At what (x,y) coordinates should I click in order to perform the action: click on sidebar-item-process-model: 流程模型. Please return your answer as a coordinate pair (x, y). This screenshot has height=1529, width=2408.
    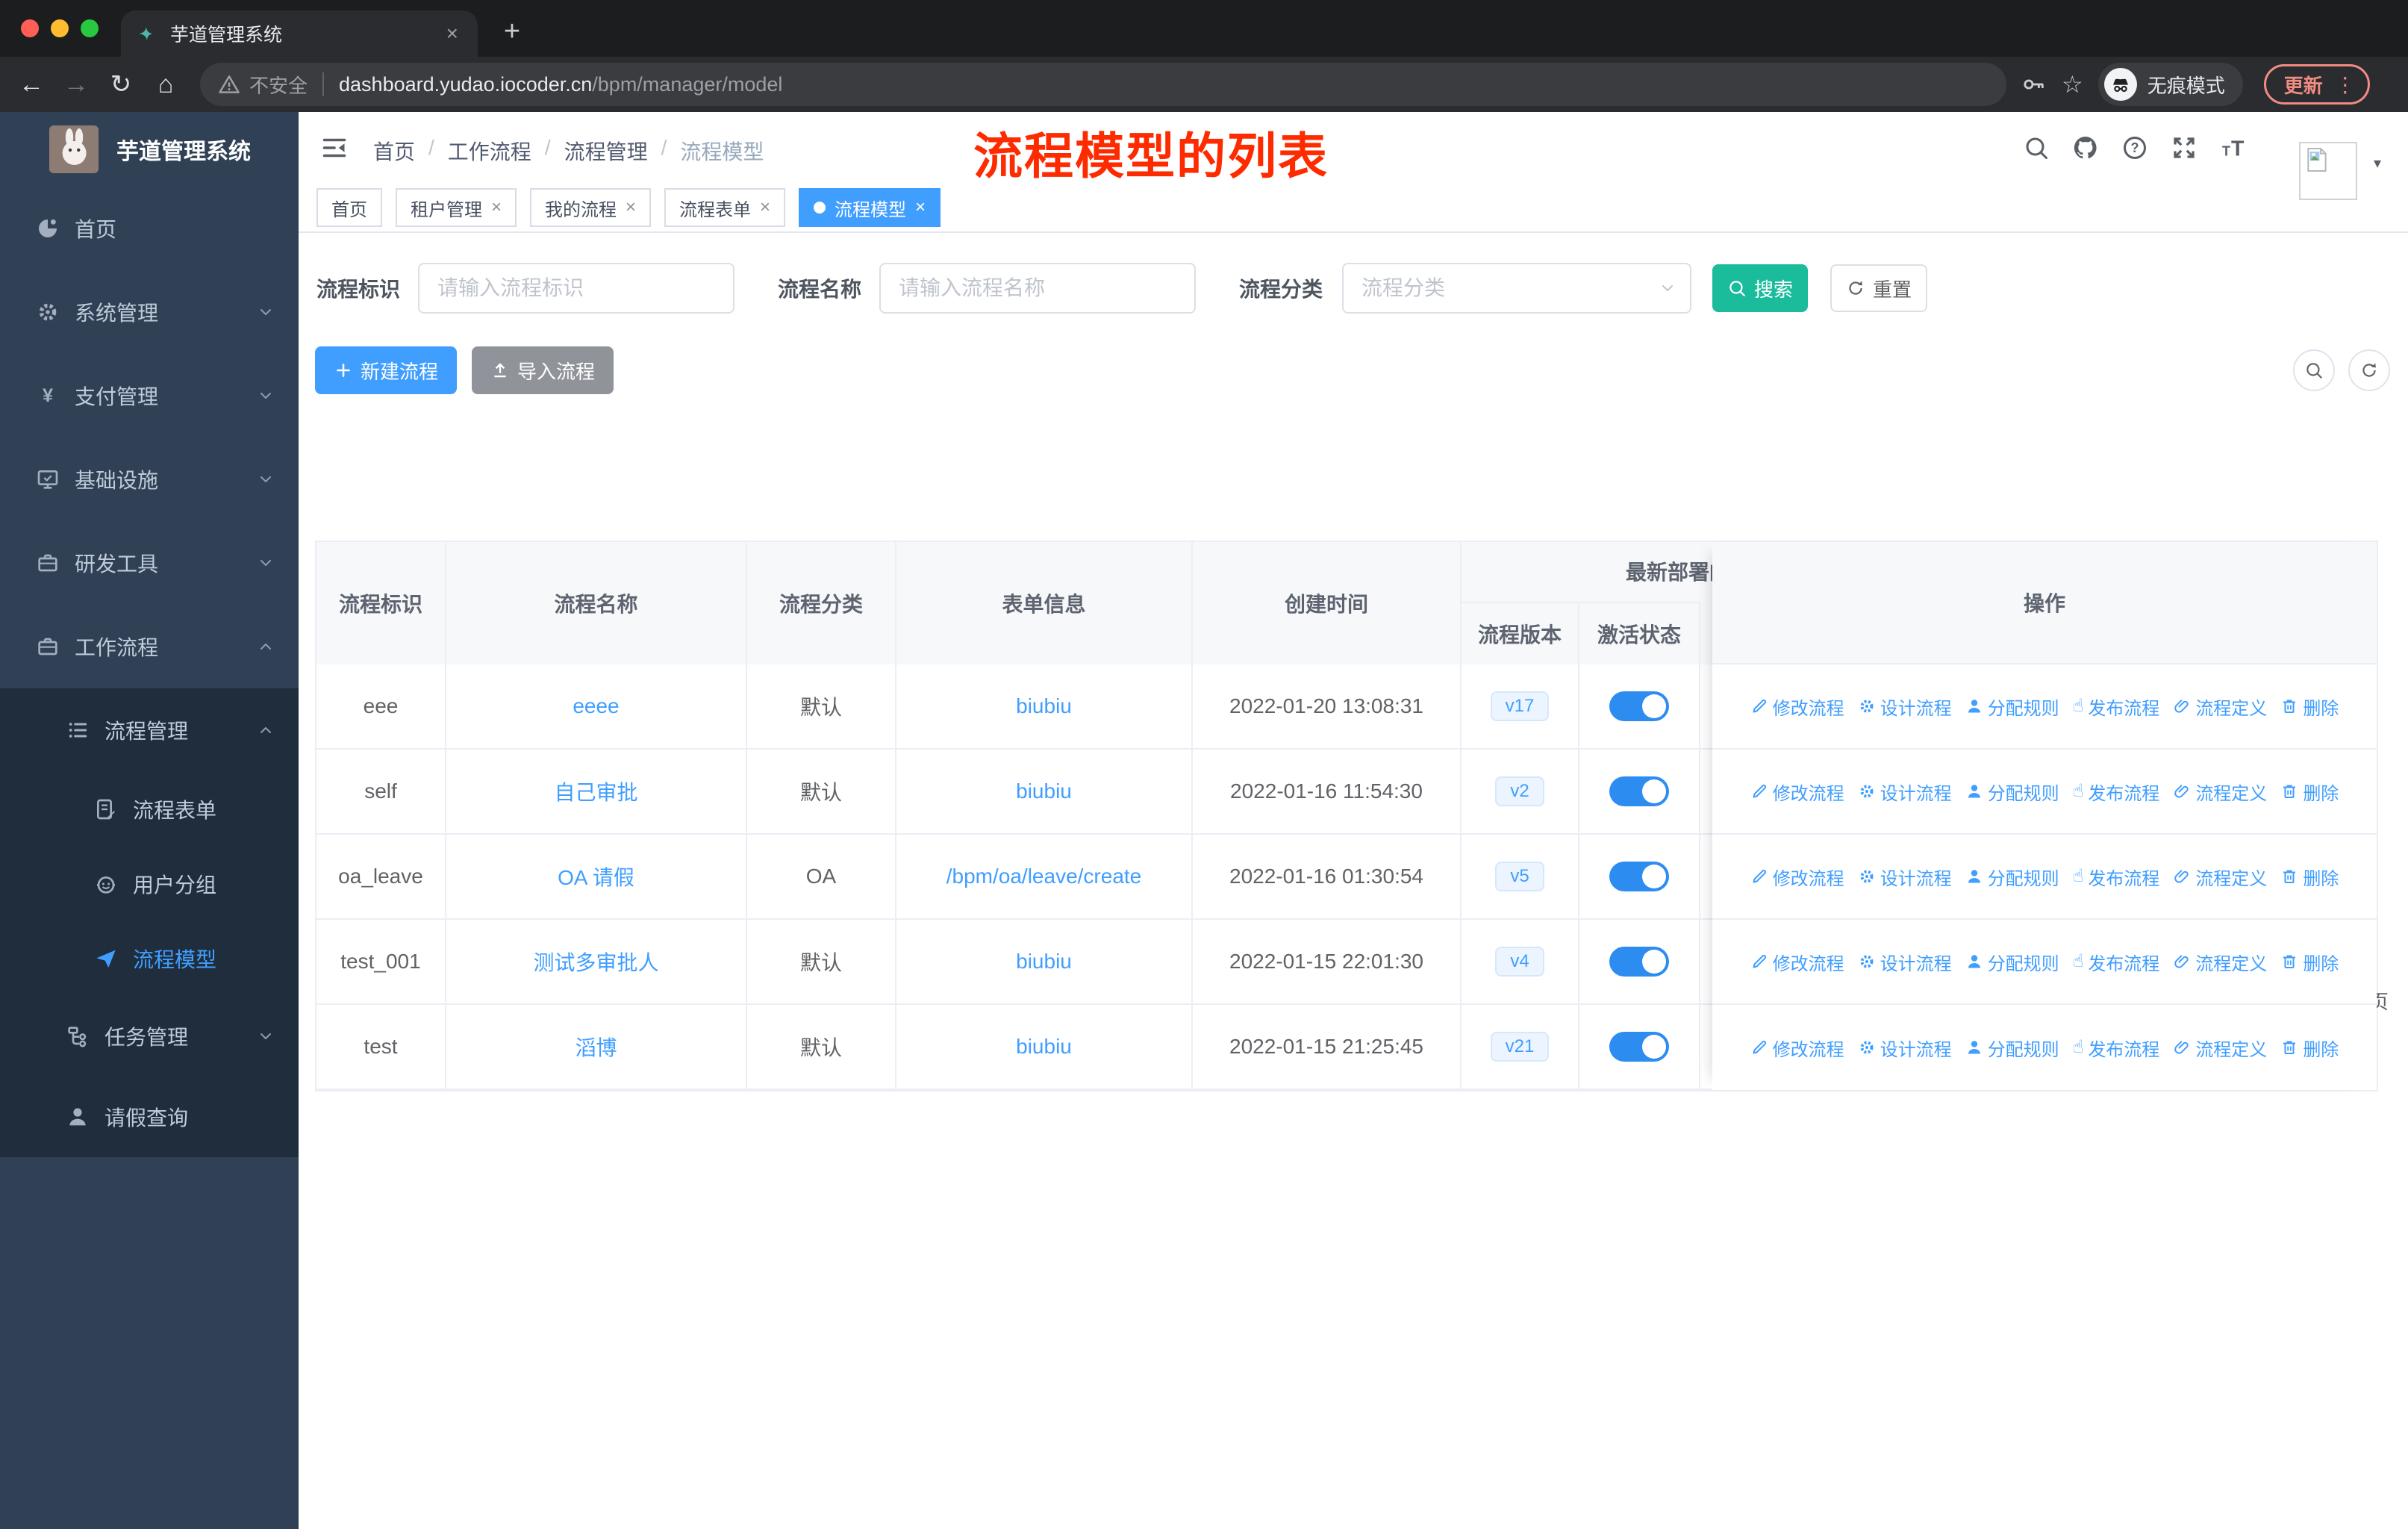
    Looking at the image, I should click on (149, 958).